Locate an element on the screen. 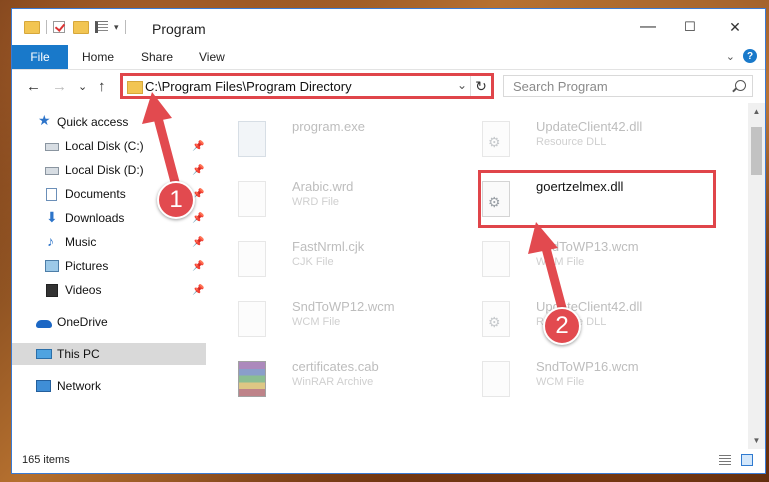 The image size is (769, 482). step-1-badge: 1 is located at coordinates (176, 200).